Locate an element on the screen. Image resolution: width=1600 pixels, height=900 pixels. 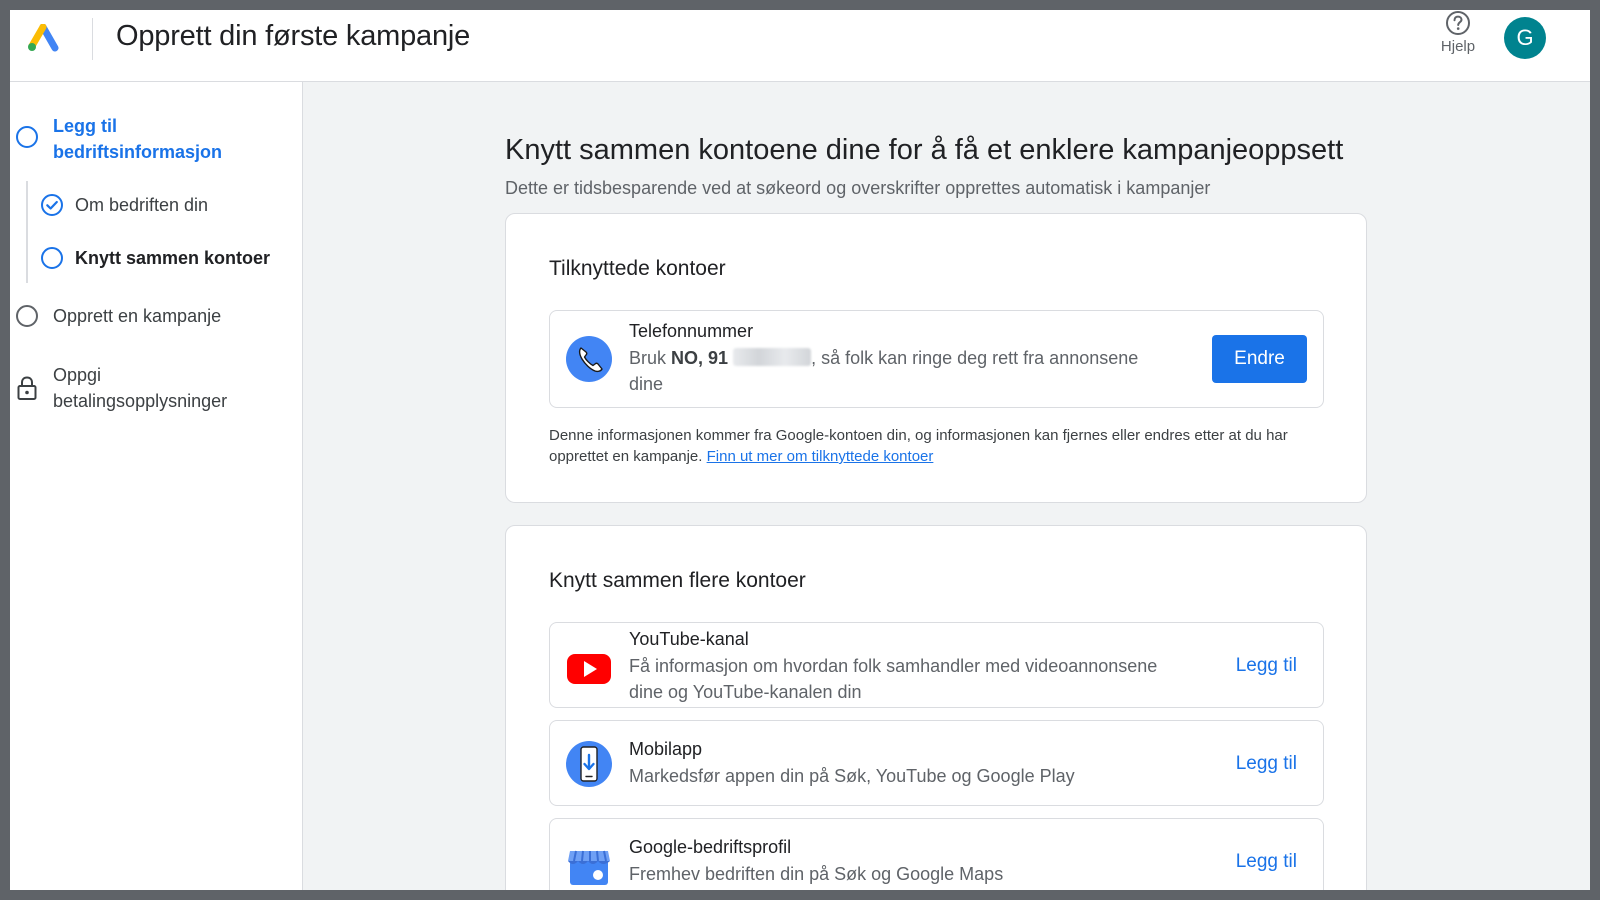
phone-desc-prefix: Bruk is located at coordinates (650, 358).